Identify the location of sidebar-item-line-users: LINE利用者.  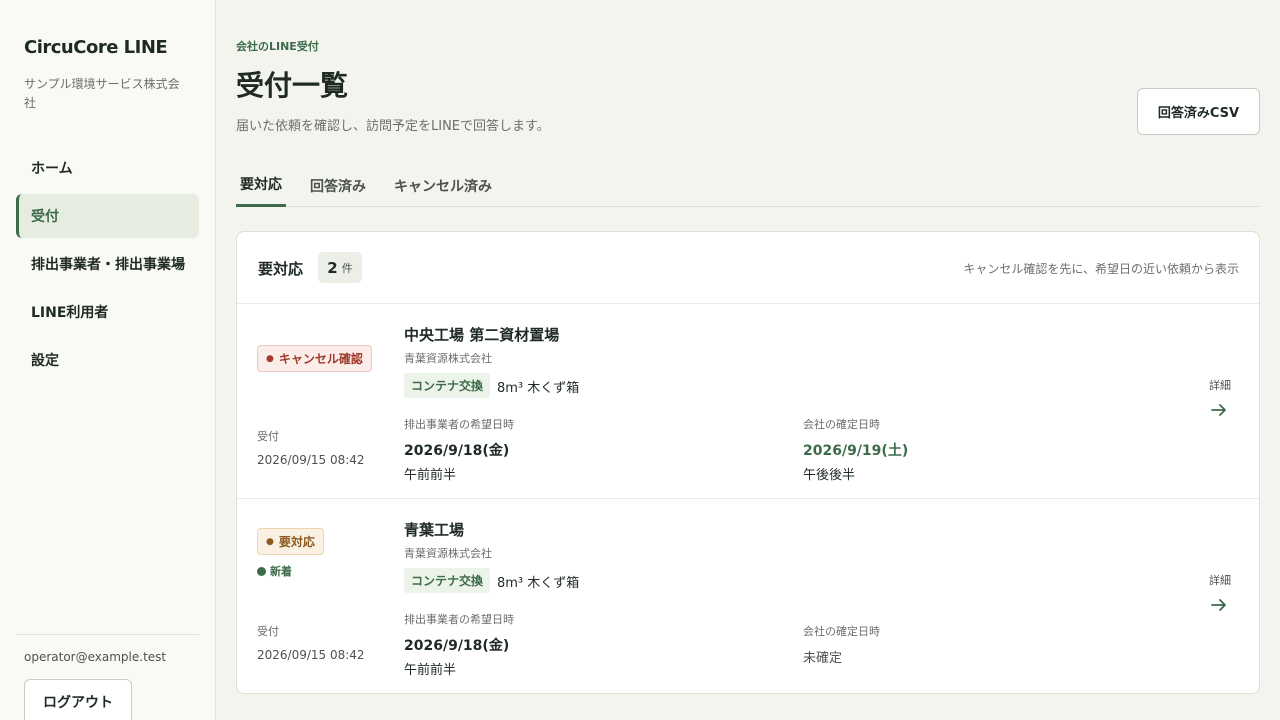
(107, 312).